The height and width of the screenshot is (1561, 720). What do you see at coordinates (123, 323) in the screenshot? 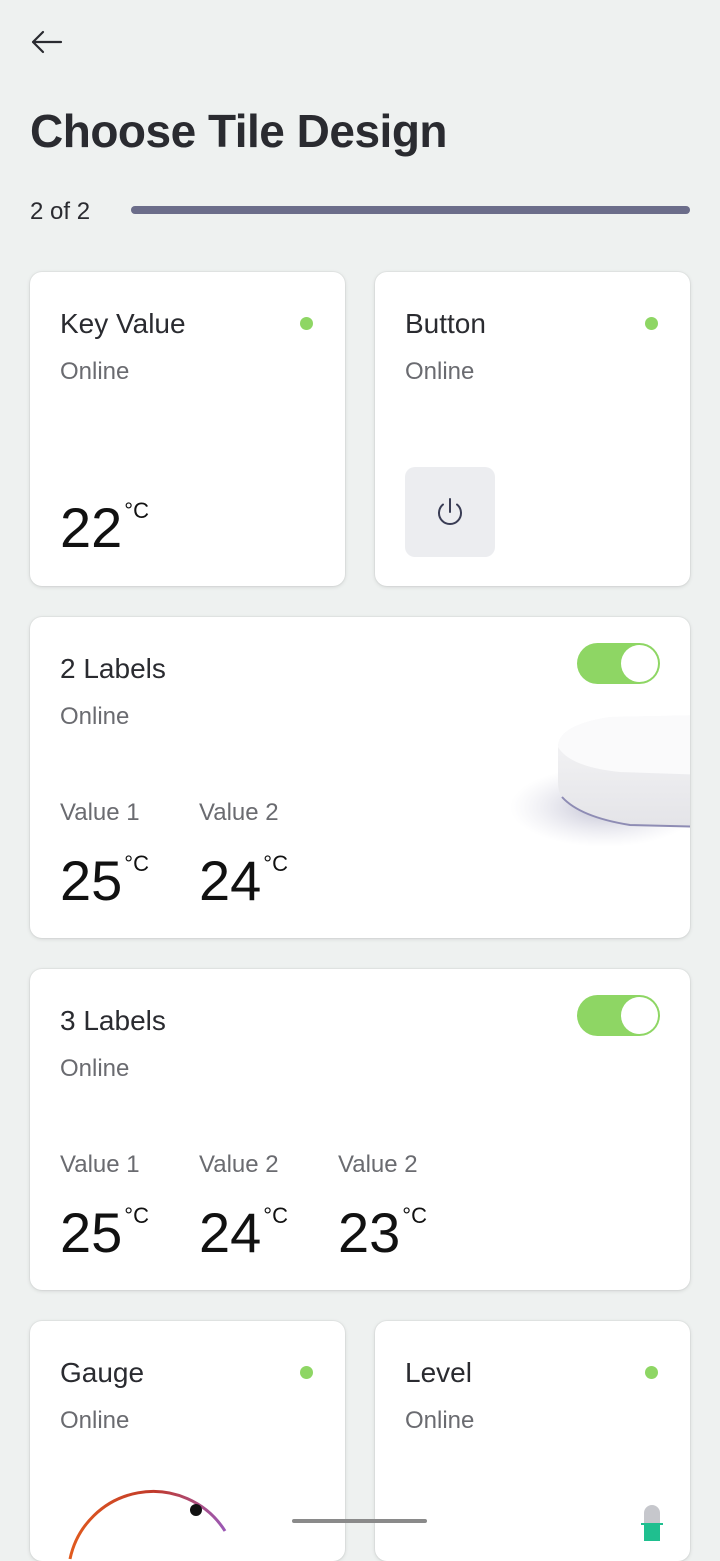
I see `tile-title: Key Value` at bounding box center [123, 323].